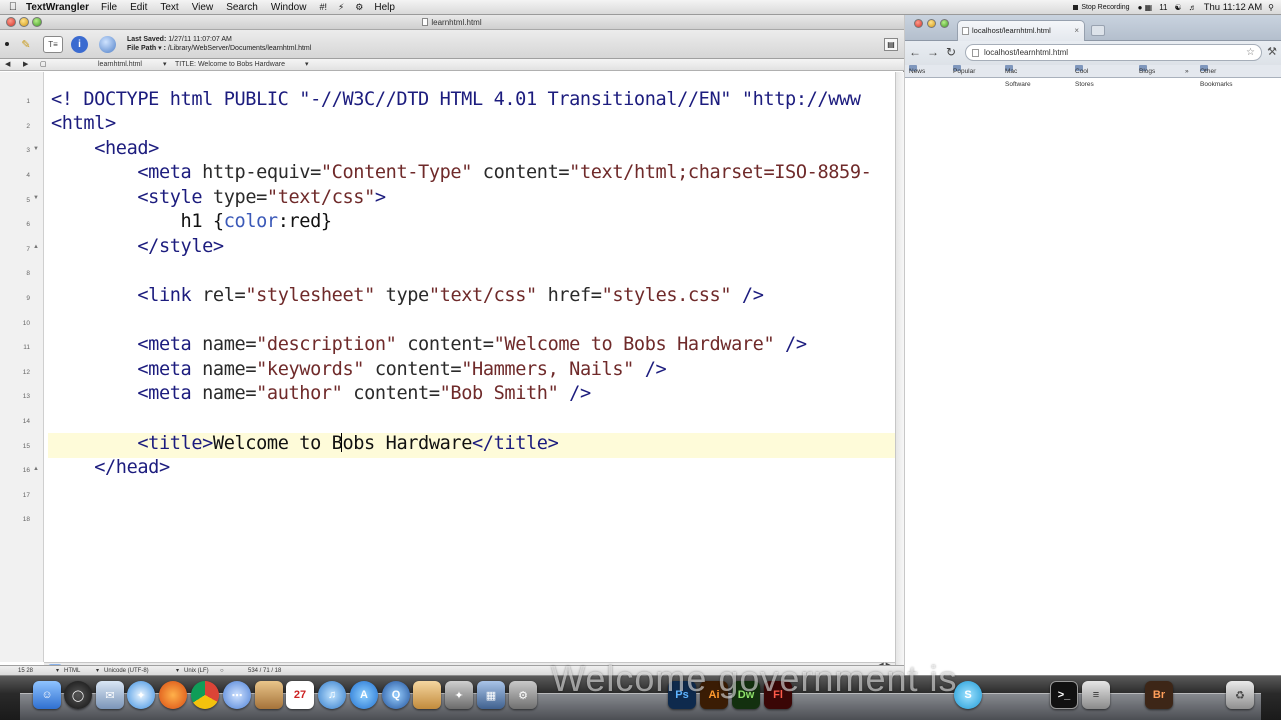 The width and height of the screenshot is (1281, 720). Describe the element at coordinates (164, 172) in the screenshot. I see `code-token: <meta` at that location.